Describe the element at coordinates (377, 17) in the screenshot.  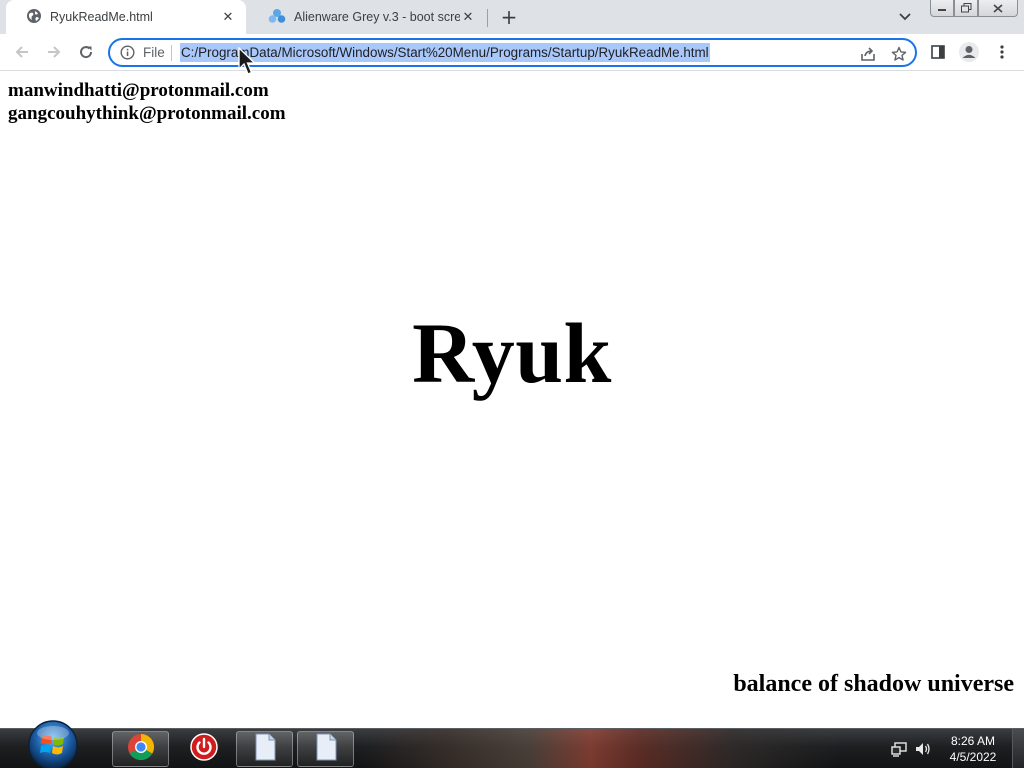
I see `tab-title: Alienware Grey v.3 - boot screen` at that location.